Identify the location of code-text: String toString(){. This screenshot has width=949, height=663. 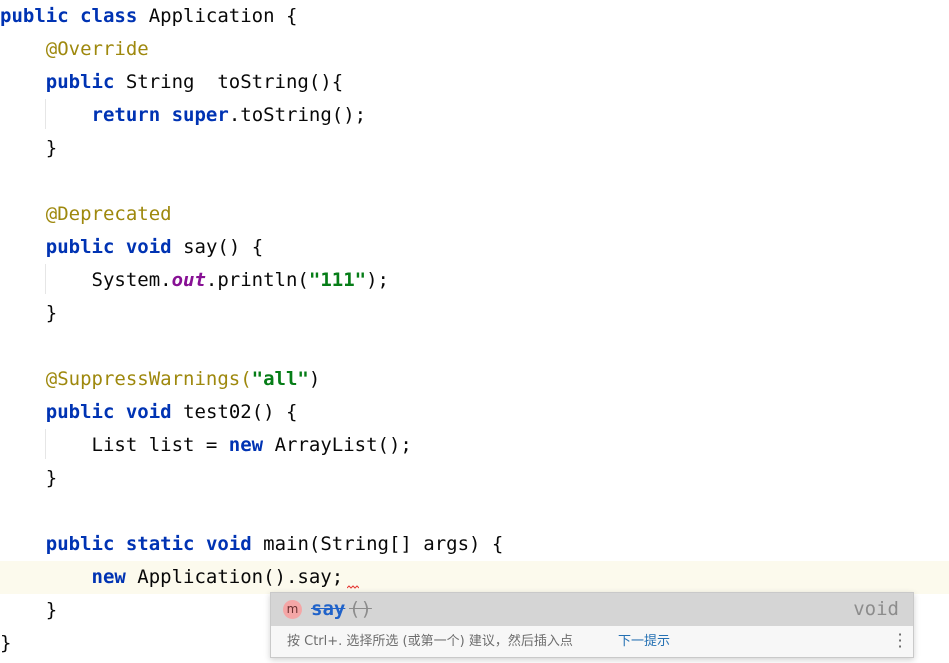
(229, 82).